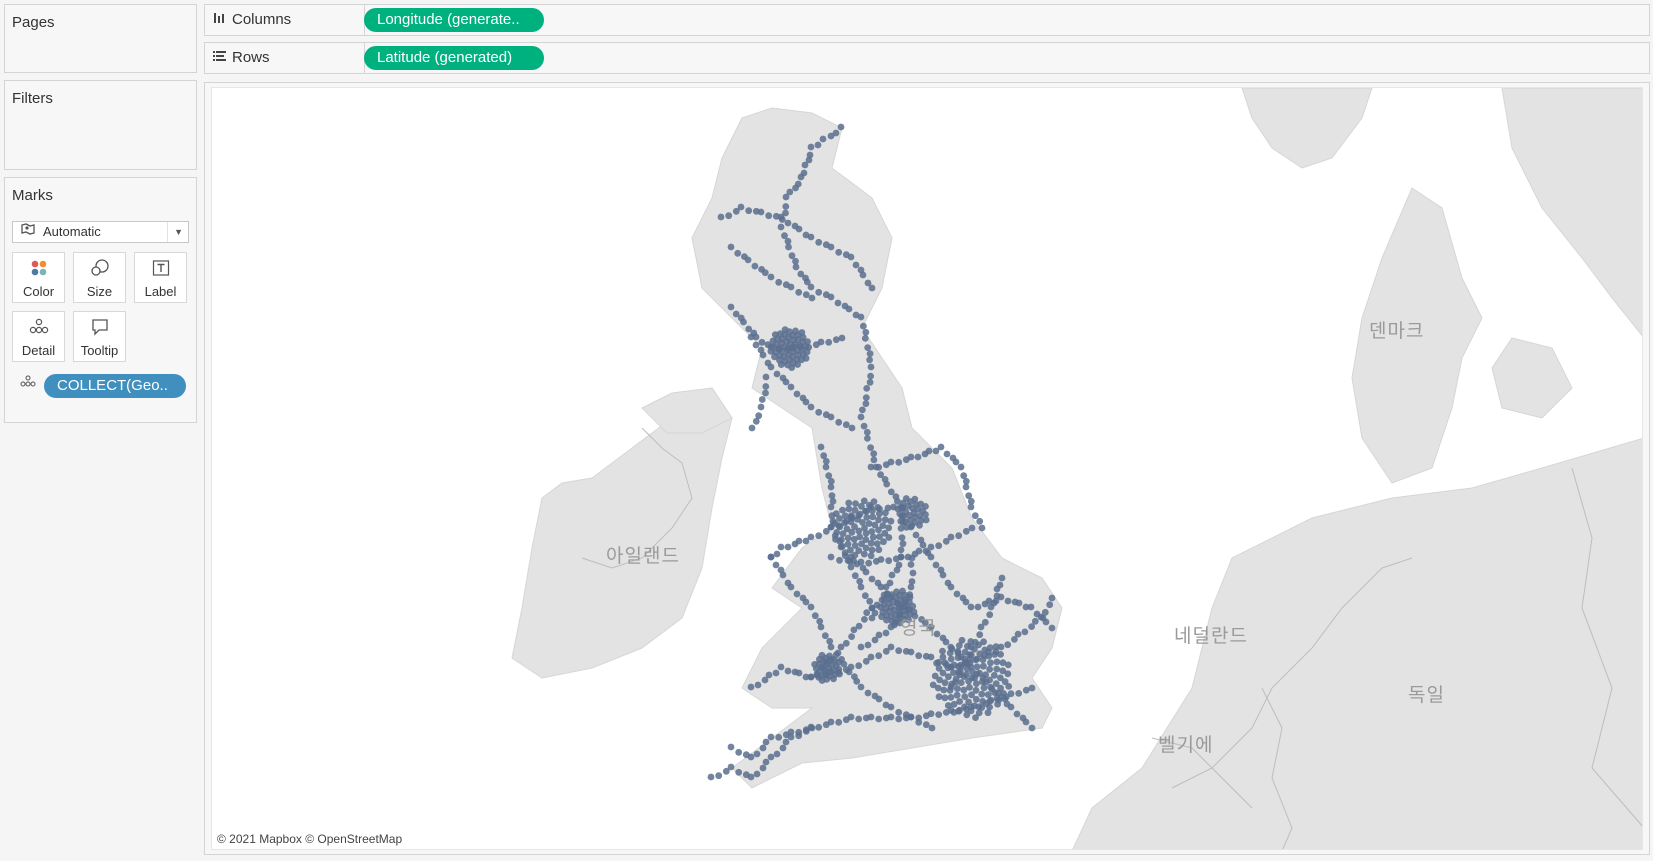  Describe the element at coordinates (99, 277) in the screenshot. I see `size-button: Size` at that location.